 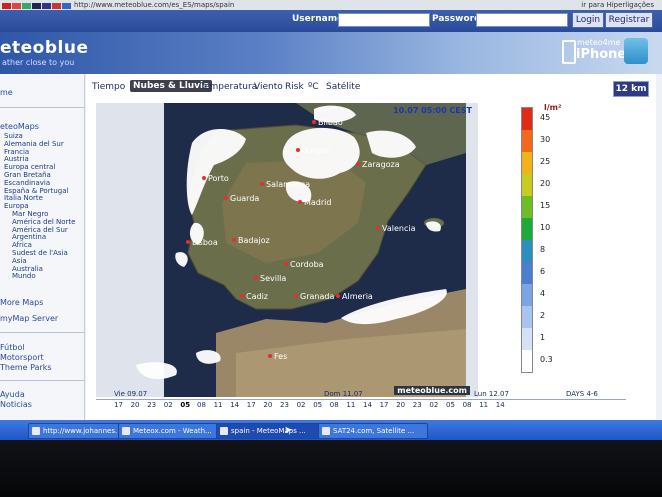 I want to click on tab-3: Viento, so click(x=268, y=87).